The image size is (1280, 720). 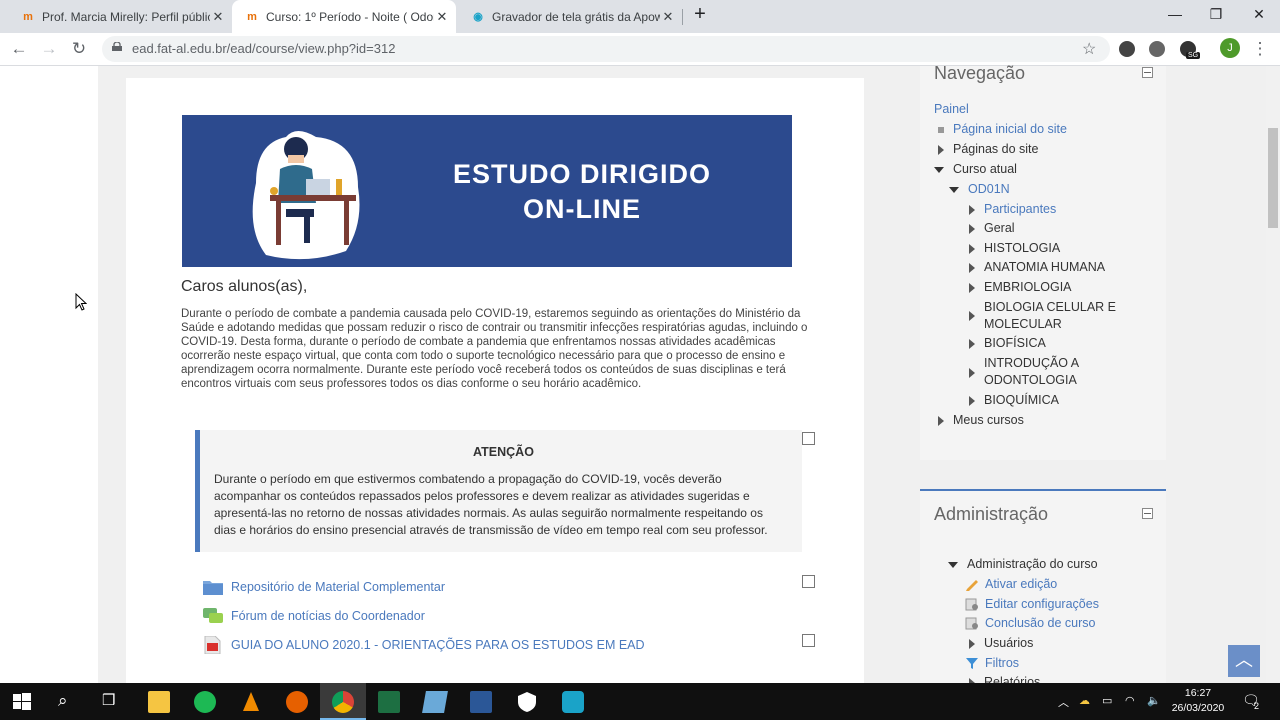 What do you see at coordinates (992, 663) in the screenshot?
I see `admin-filters: Filtros` at bounding box center [992, 663].